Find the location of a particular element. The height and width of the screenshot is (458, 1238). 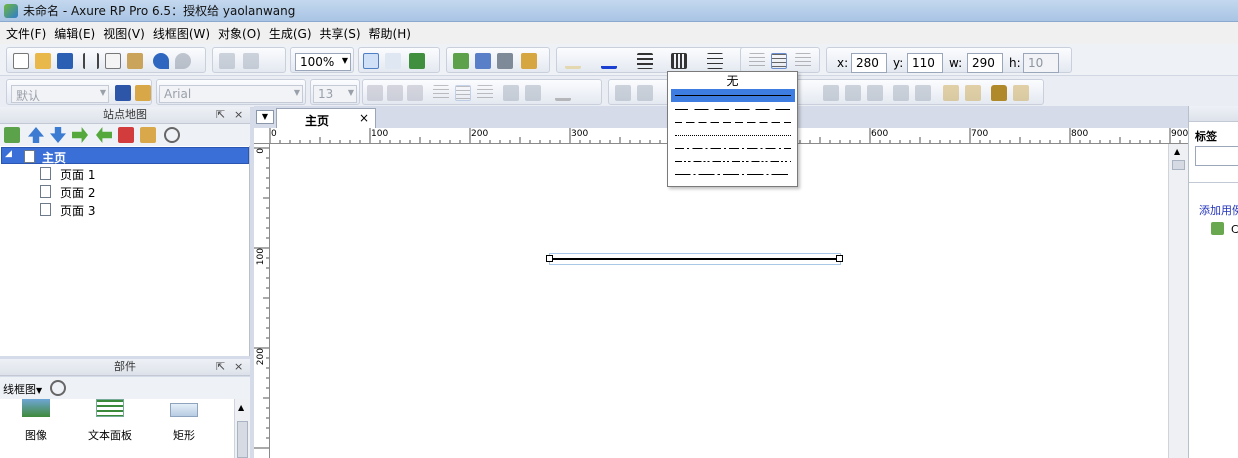

line-style-long-dash-dot is located at coordinates (733, 174).